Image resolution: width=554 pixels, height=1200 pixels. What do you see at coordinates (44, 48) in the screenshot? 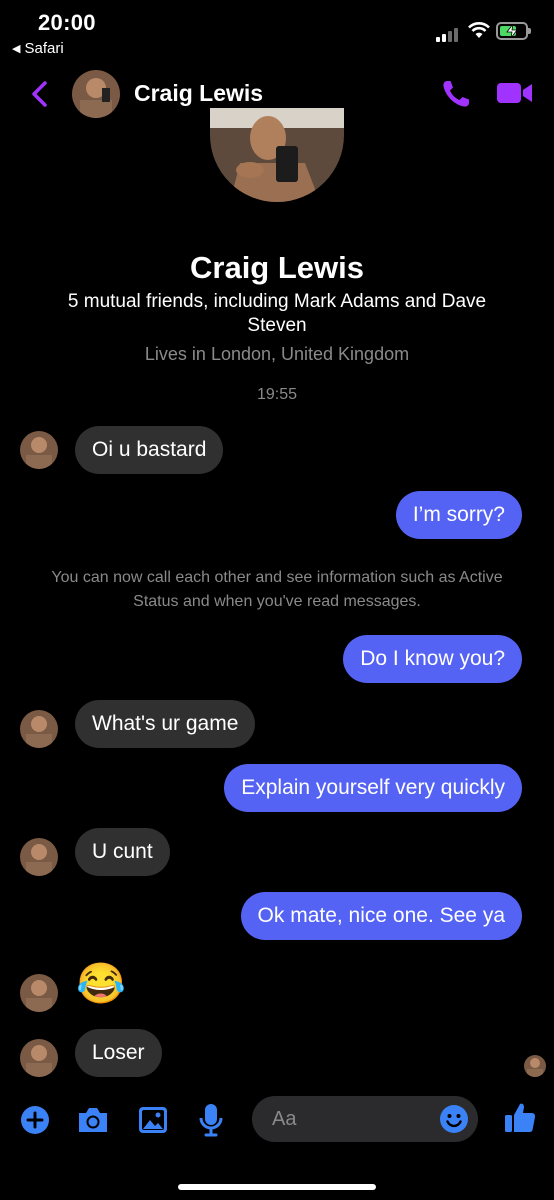
I see `back-app-label: Safari` at bounding box center [44, 48].